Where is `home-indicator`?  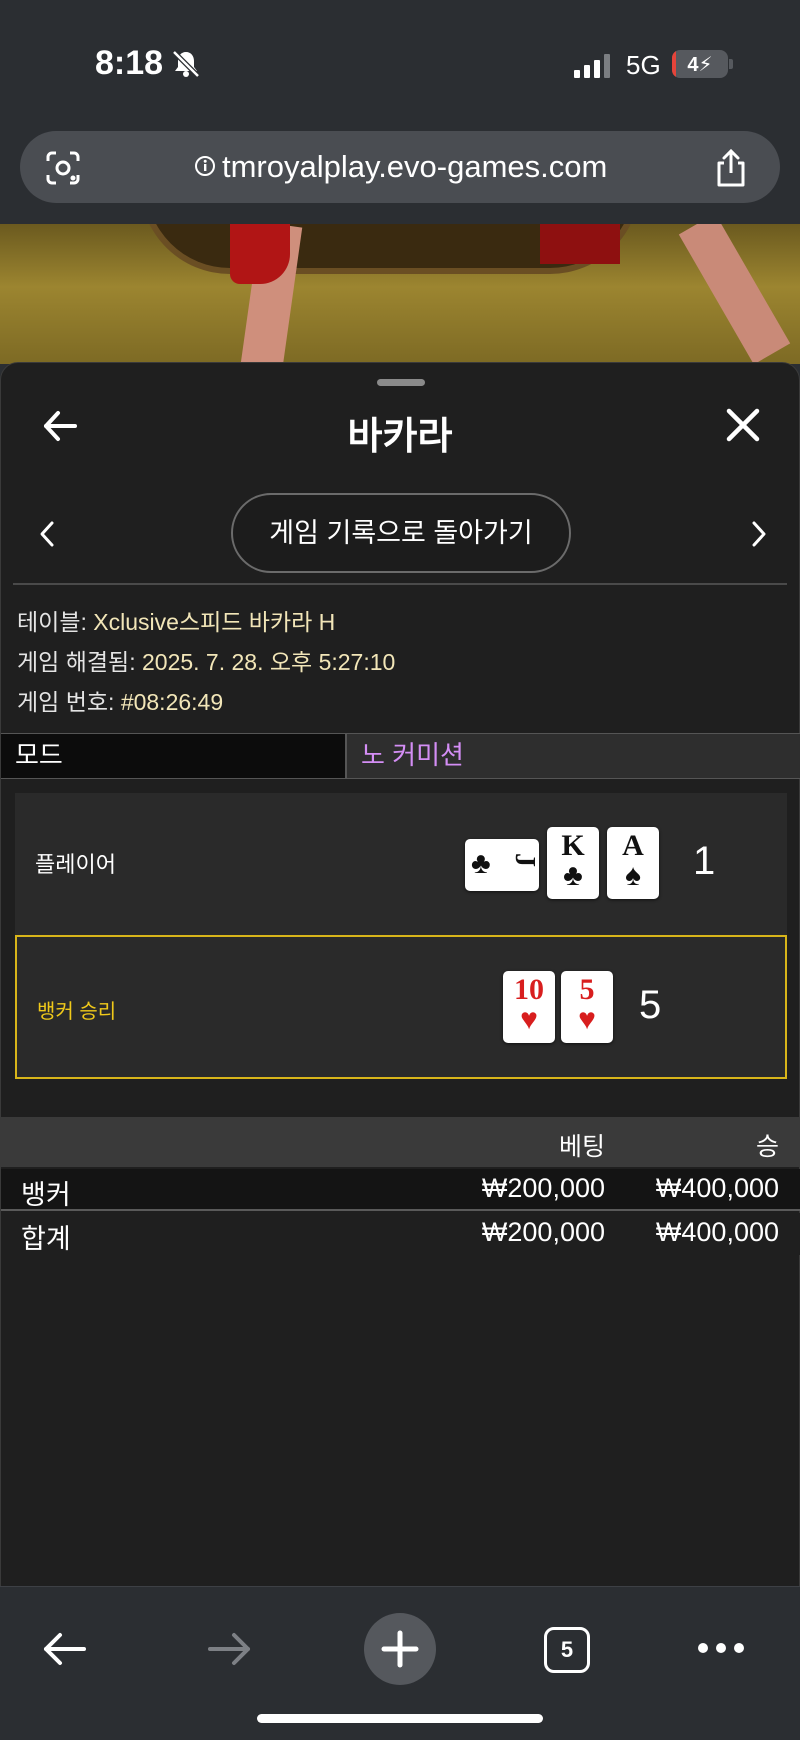 home-indicator is located at coordinates (400, 1718).